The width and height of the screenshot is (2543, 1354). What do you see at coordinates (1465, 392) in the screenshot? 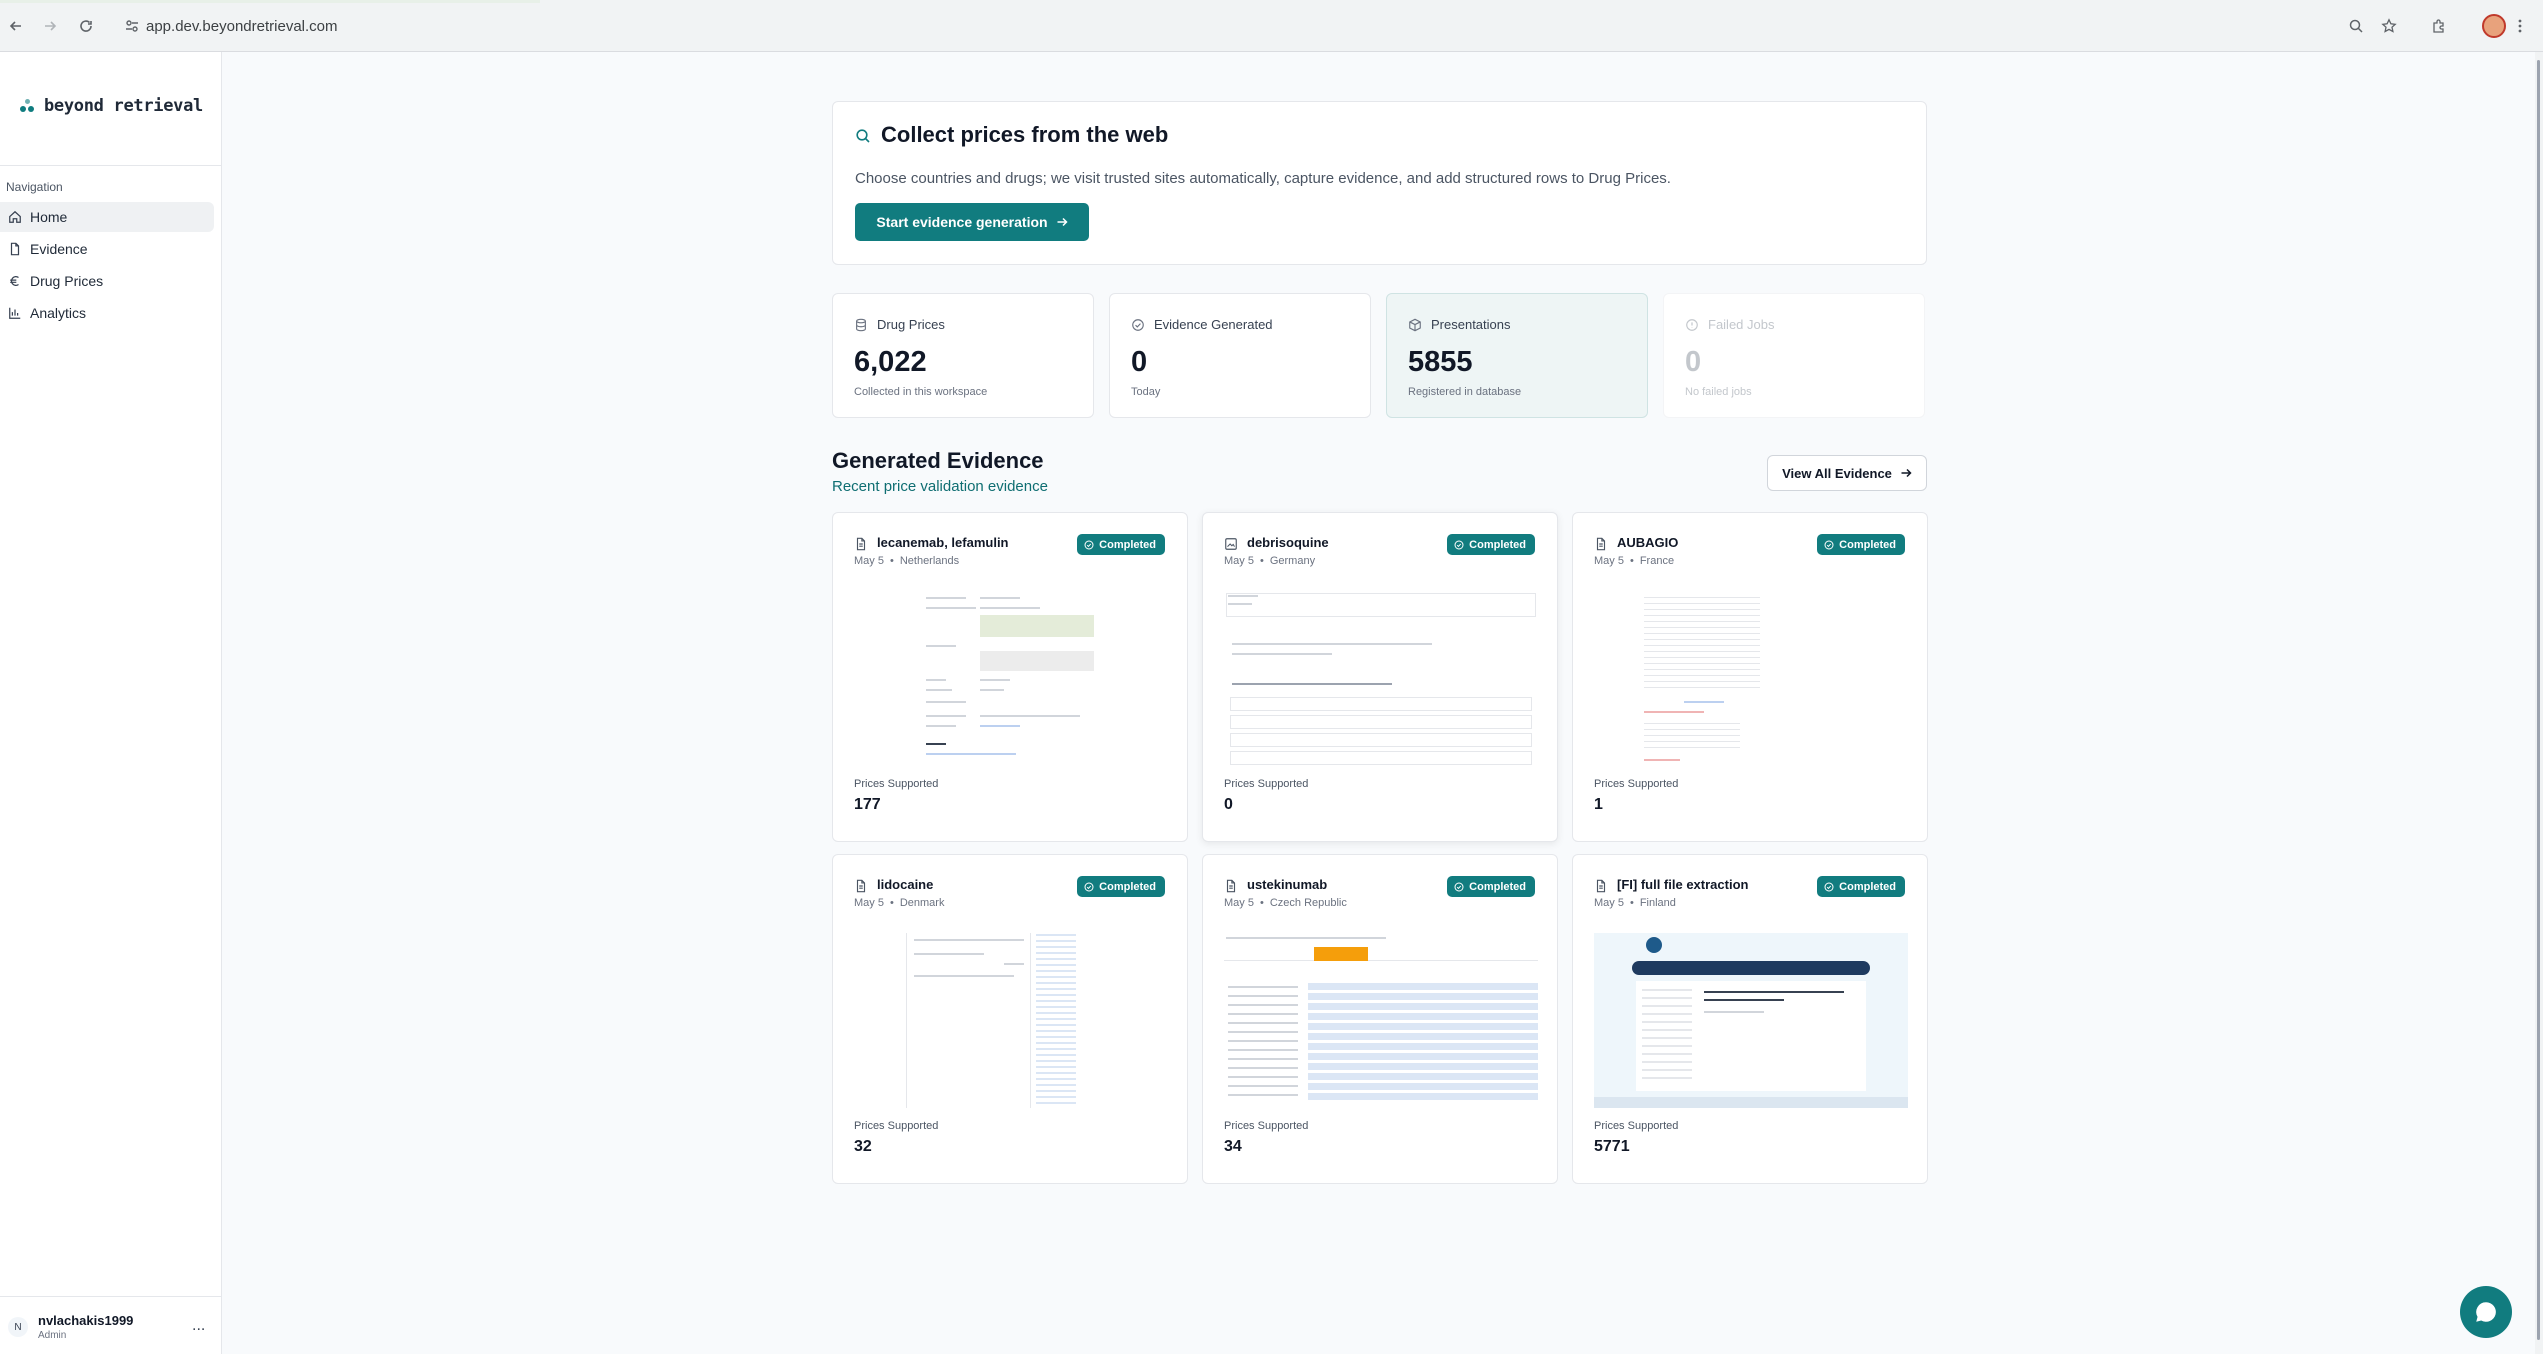
I see `stat-sub: Registered in database` at bounding box center [1465, 392].